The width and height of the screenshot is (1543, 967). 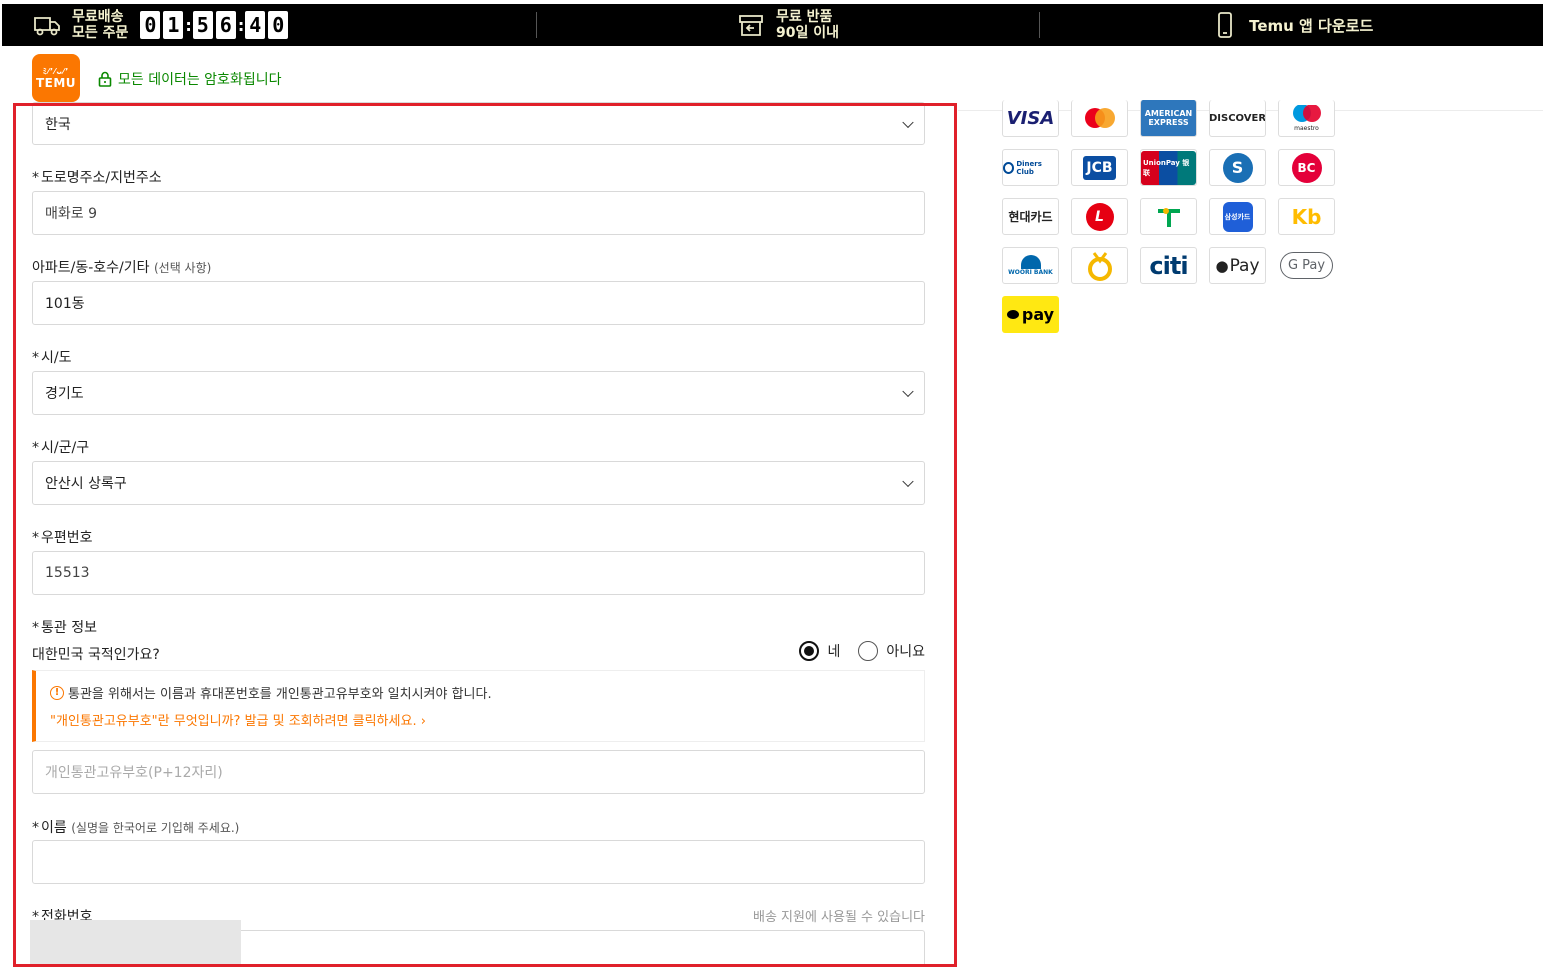 I want to click on kakao-bank-icon, so click(x=1099, y=265).